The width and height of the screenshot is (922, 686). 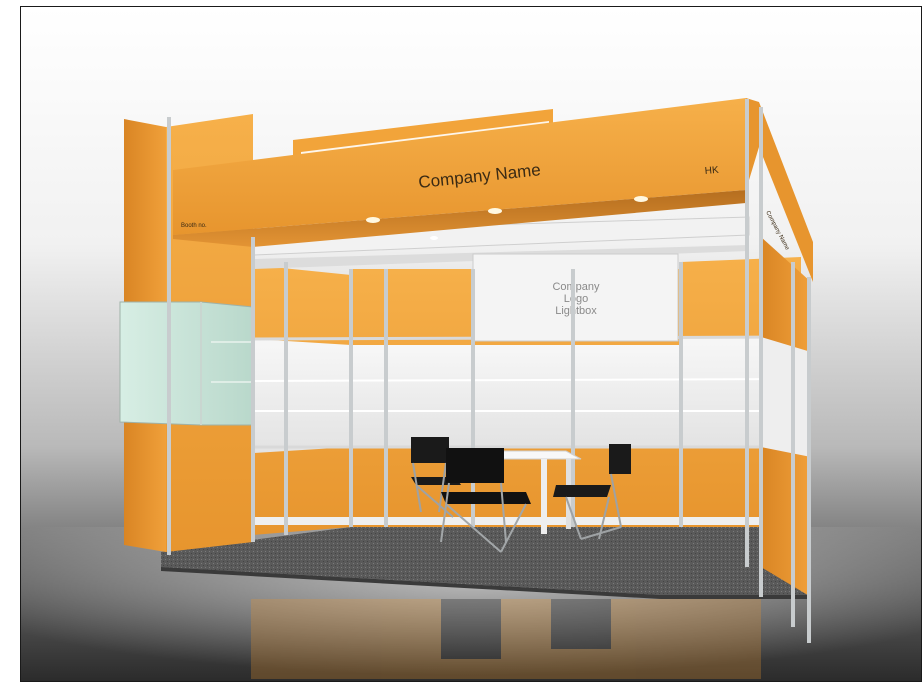 What do you see at coordinates (786, 397) in the screenshot?
I see `right-wall-shelf` at bounding box center [786, 397].